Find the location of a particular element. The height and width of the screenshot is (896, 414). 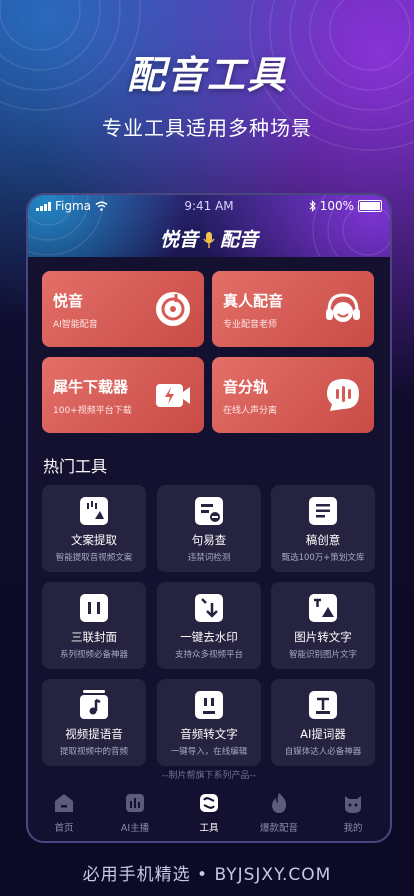

tool-title: 音频转文字 is located at coordinates (209, 734).